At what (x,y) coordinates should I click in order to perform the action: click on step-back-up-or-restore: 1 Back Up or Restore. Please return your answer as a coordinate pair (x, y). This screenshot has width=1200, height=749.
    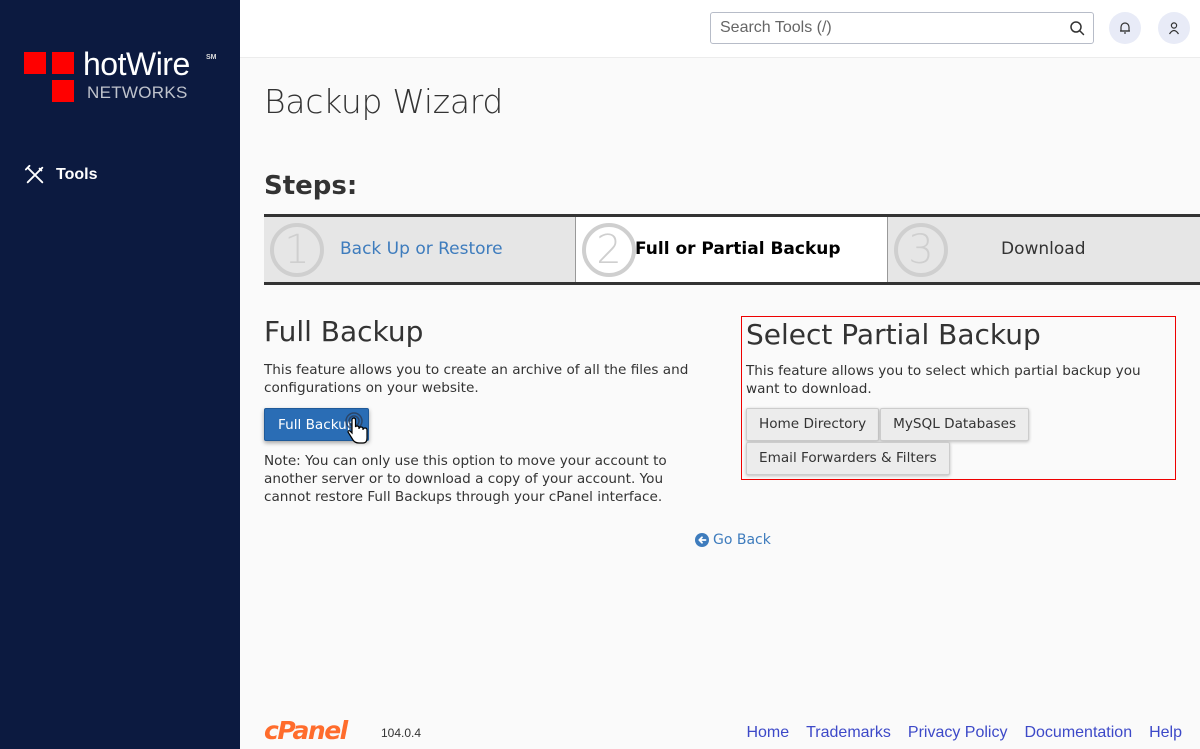
    Looking at the image, I should click on (420, 249).